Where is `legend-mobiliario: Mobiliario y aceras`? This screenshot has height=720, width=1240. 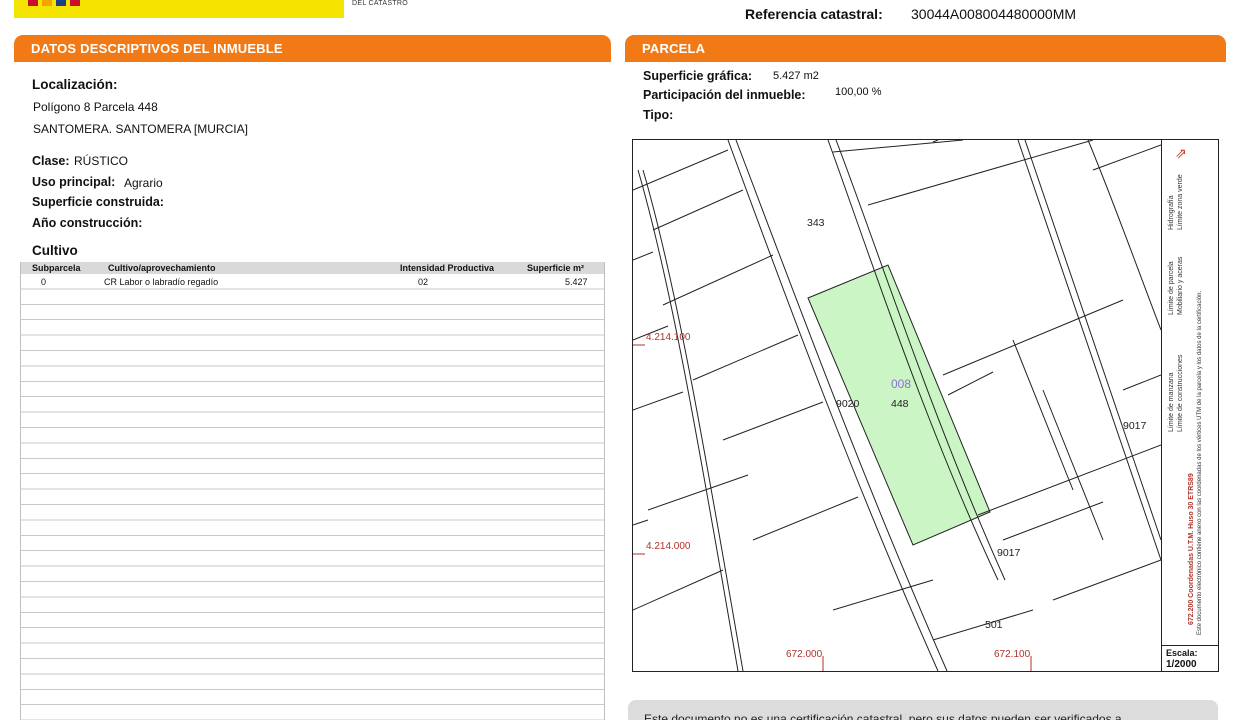 legend-mobiliario: Mobiliario y aceras is located at coordinates (1180, 285).